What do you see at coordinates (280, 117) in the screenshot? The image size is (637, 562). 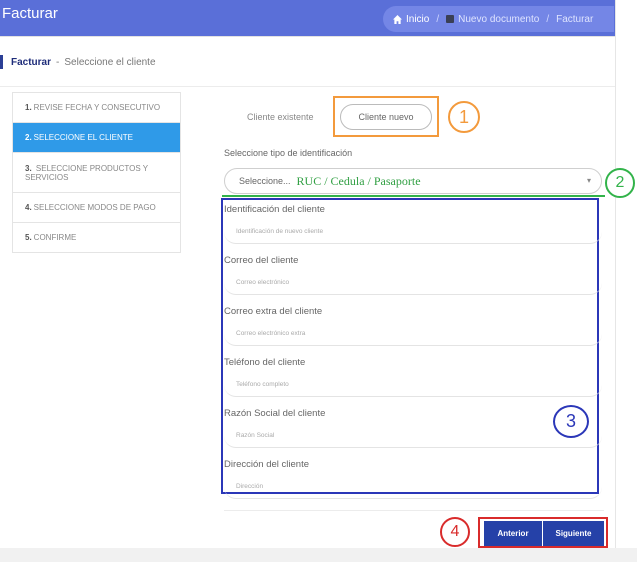 I see `existing-client-option: Cliente existente` at bounding box center [280, 117].